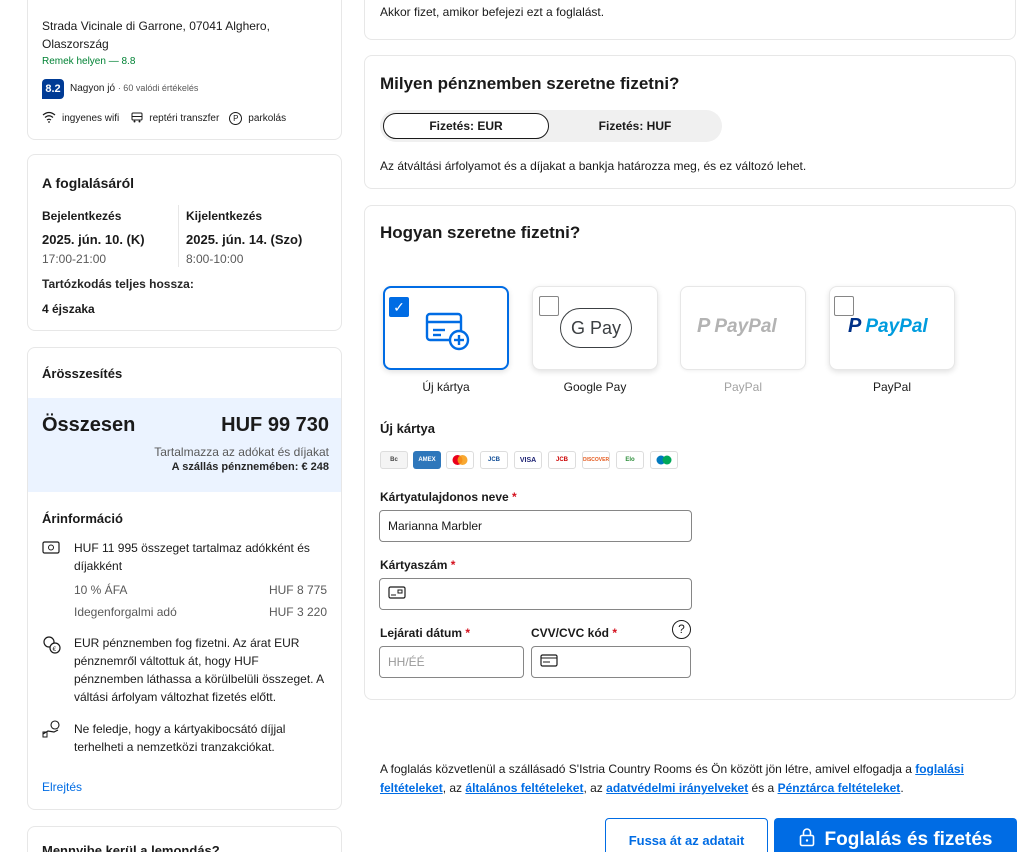  I want to click on add-card-icon, so click(448, 332).